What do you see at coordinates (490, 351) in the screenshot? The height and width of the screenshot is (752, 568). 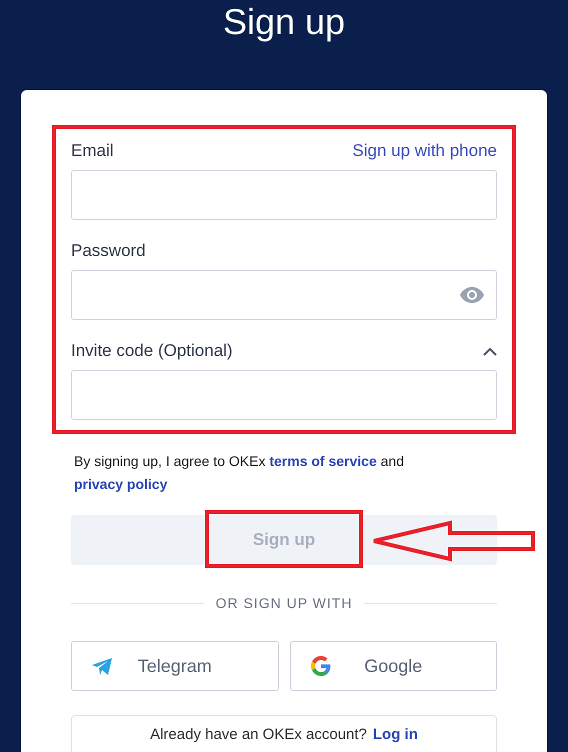 I see `chevron-icon` at bounding box center [490, 351].